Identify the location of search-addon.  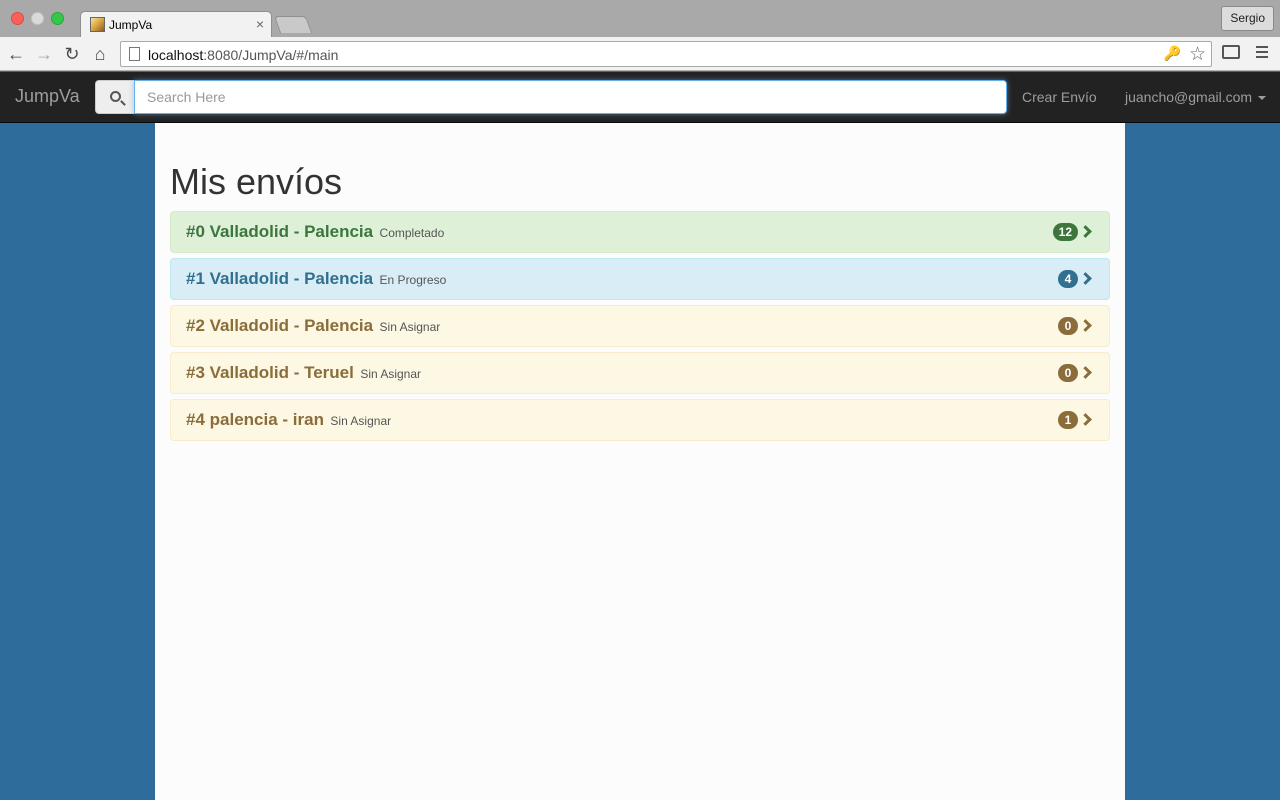
(115, 97).